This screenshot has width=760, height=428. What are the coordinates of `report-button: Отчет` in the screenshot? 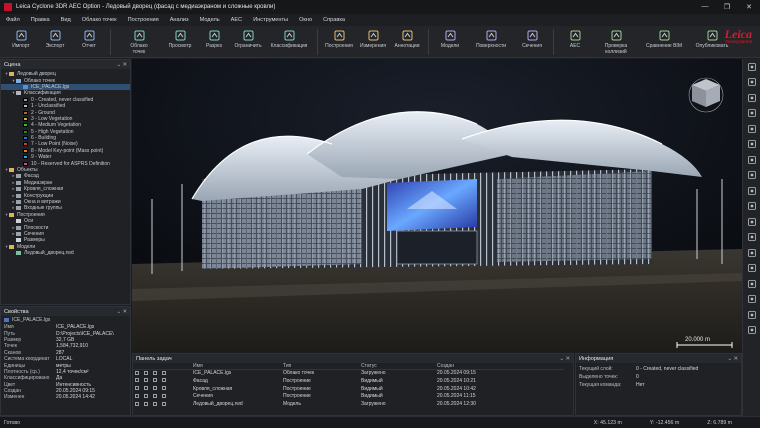 It's located at (89, 41).